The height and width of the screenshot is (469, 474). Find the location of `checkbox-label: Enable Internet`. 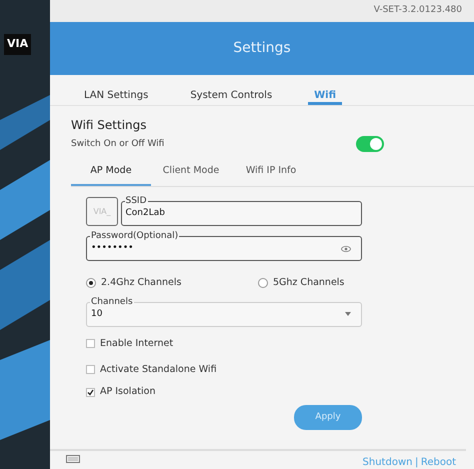

checkbox-label: Enable Internet is located at coordinates (137, 343).